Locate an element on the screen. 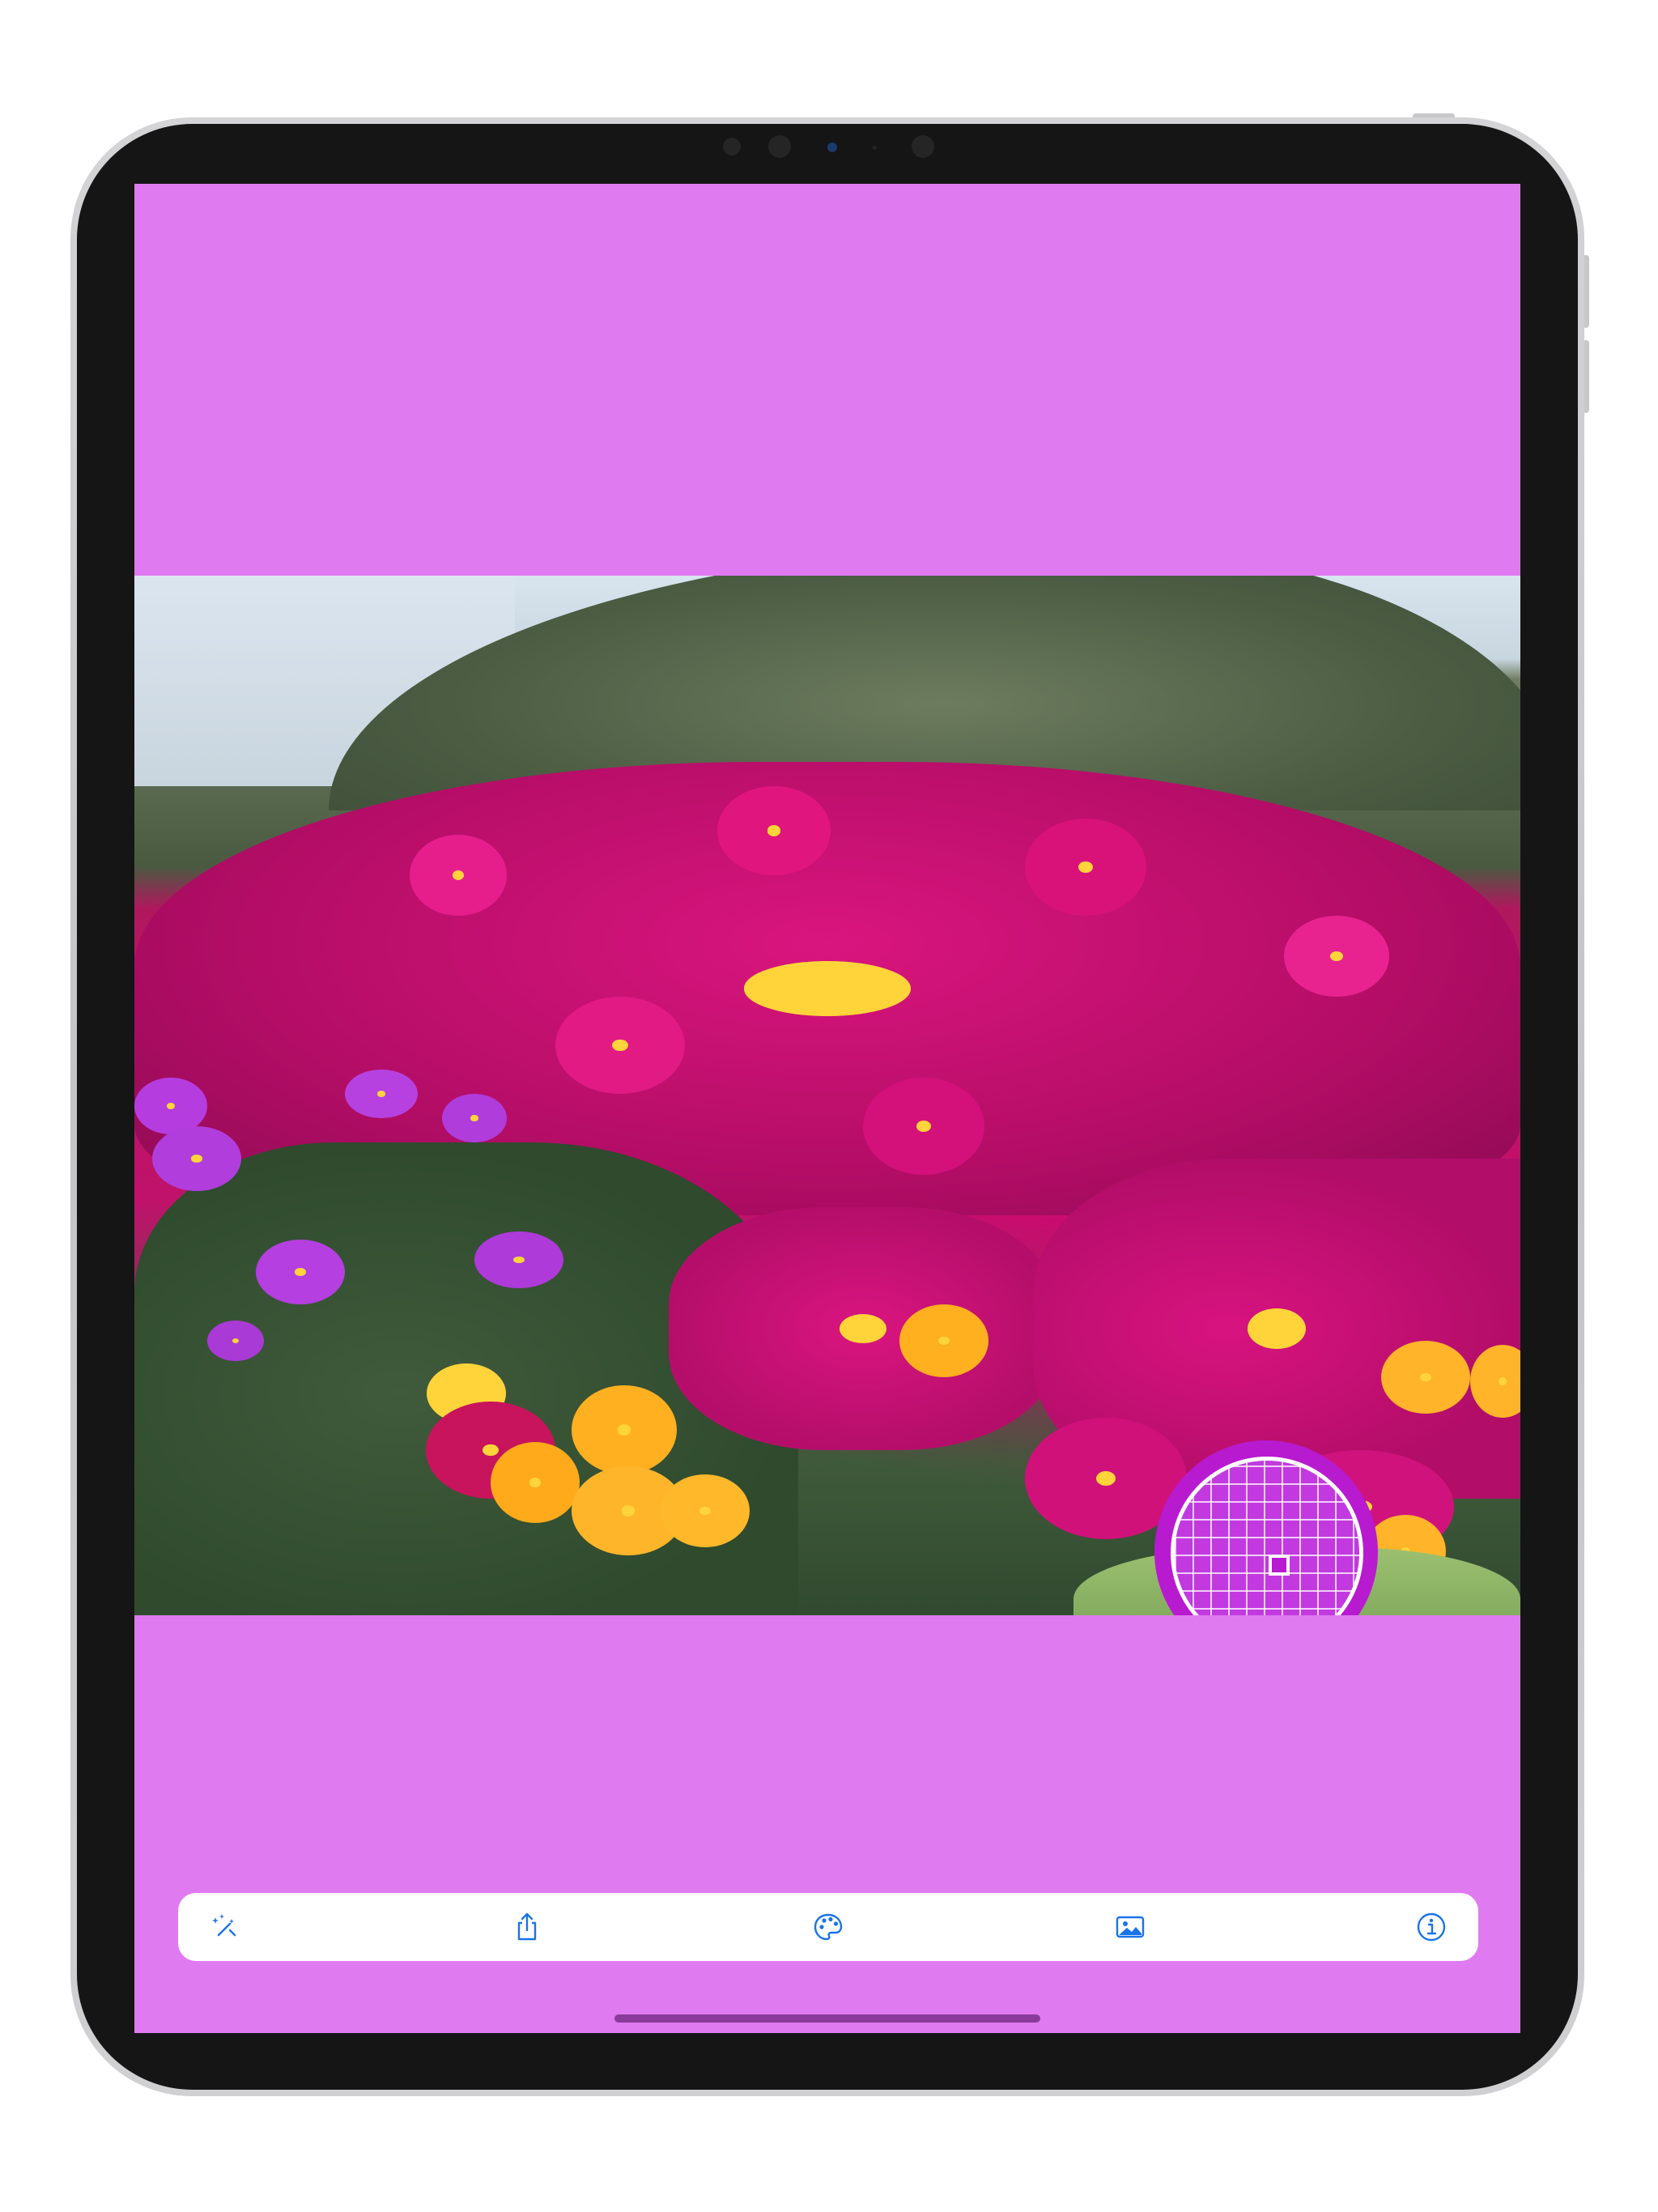  magic-wand-icon is located at coordinates (224, 1926).